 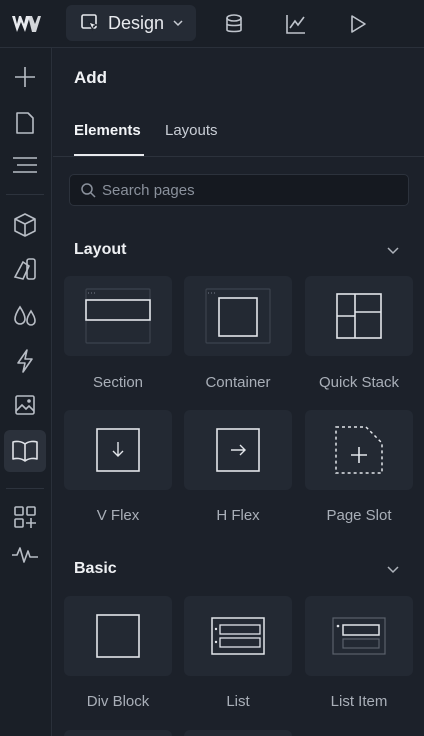 What do you see at coordinates (136, 22) in the screenshot?
I see `mode-label: Design` at bounding box center [136, 22].